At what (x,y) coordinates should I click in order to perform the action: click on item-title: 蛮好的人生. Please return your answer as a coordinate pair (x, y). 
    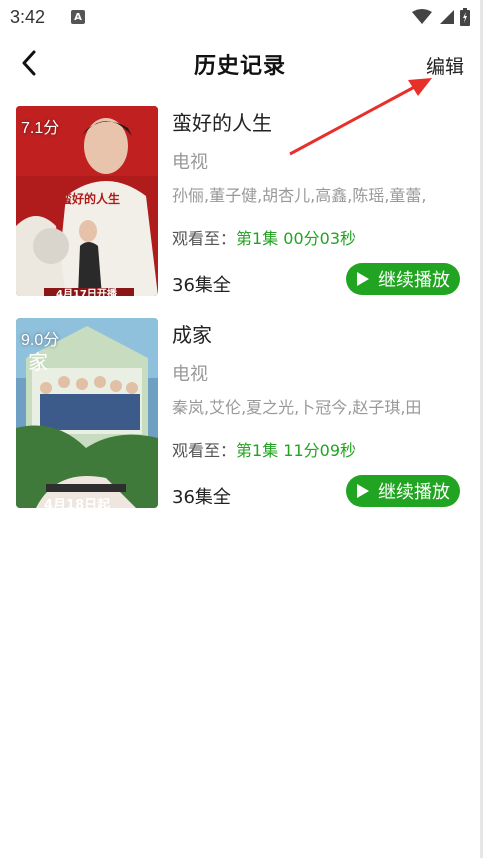
    Looking at the image, I should click on (222, 123).